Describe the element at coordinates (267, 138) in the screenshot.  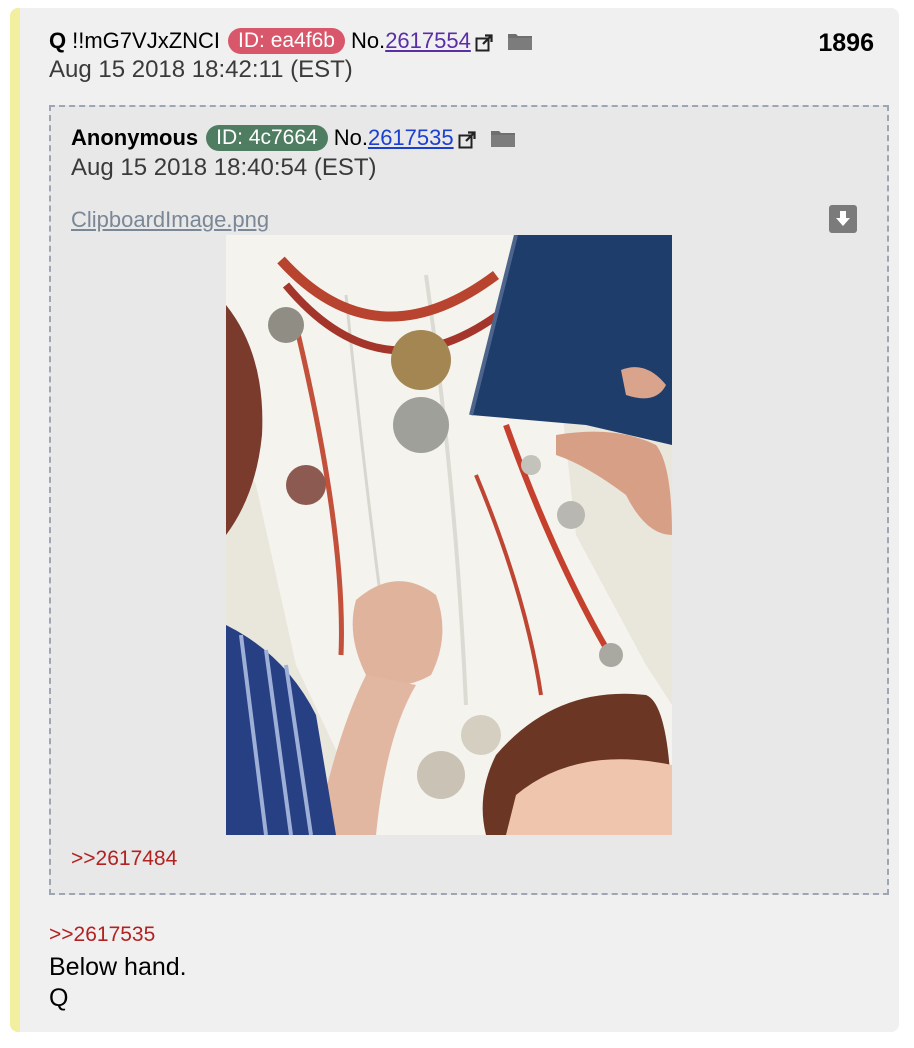
I see `quoted-id-badge: ID: 4c7664` at that location.